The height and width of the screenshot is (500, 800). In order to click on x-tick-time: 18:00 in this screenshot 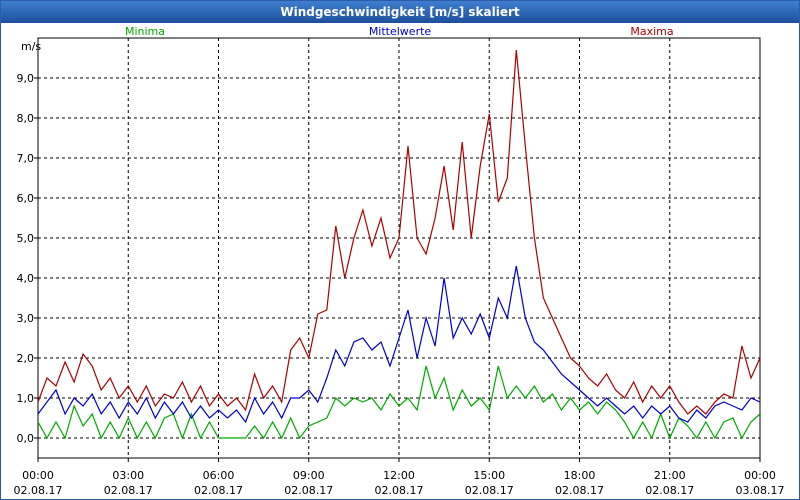, I will do `click(580, 475)`.